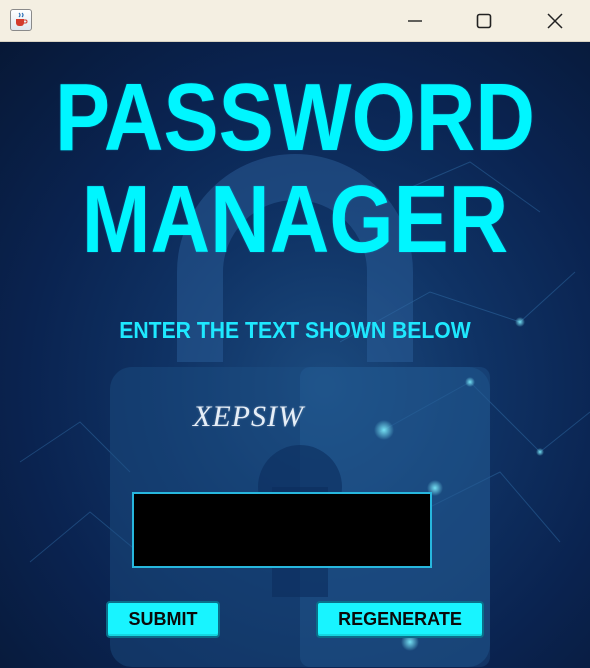  I want to click on captcha-text: XEPSIW, so click(248, 416).